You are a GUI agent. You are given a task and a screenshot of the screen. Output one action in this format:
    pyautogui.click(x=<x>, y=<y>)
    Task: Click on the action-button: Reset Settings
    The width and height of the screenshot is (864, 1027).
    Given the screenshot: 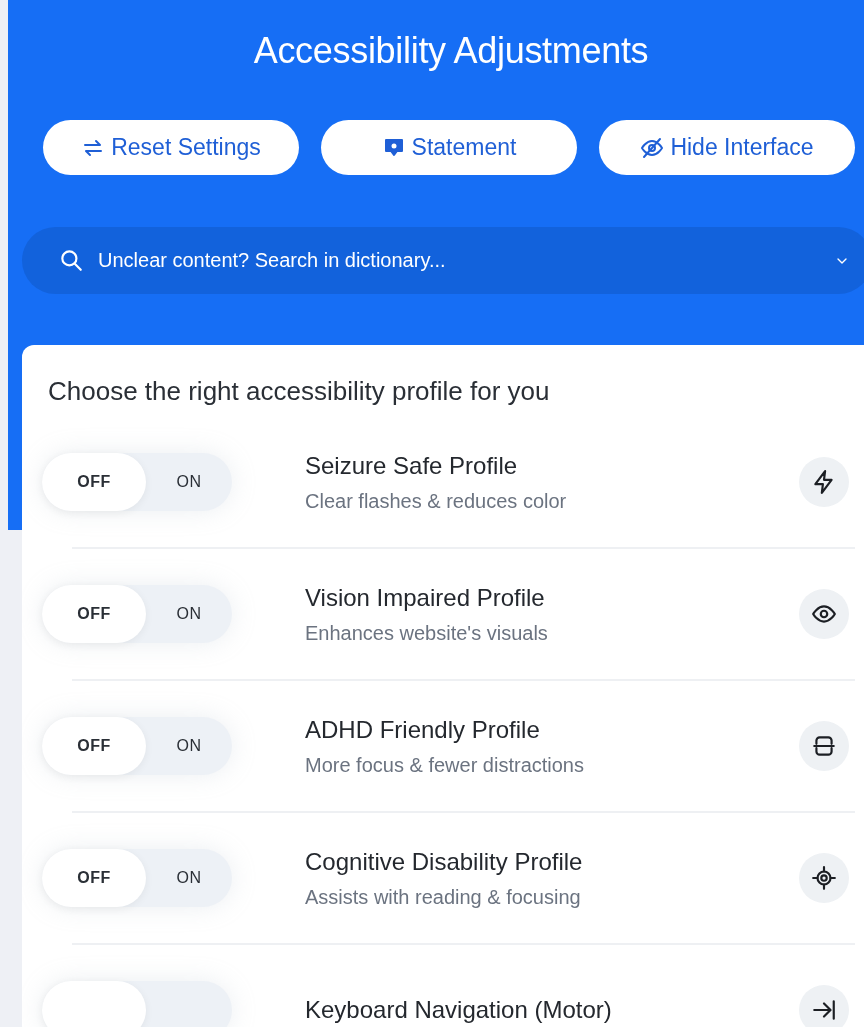 What is the action you would take?
    pyautogui.click(x=171, y=147)
    